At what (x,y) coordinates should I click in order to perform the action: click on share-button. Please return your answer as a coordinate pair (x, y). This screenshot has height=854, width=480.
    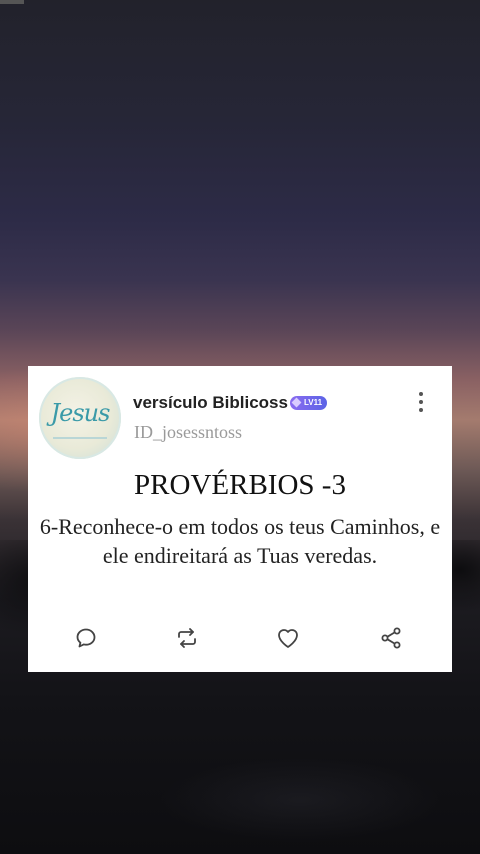
    Looking at the image, I should click on (391, 638).